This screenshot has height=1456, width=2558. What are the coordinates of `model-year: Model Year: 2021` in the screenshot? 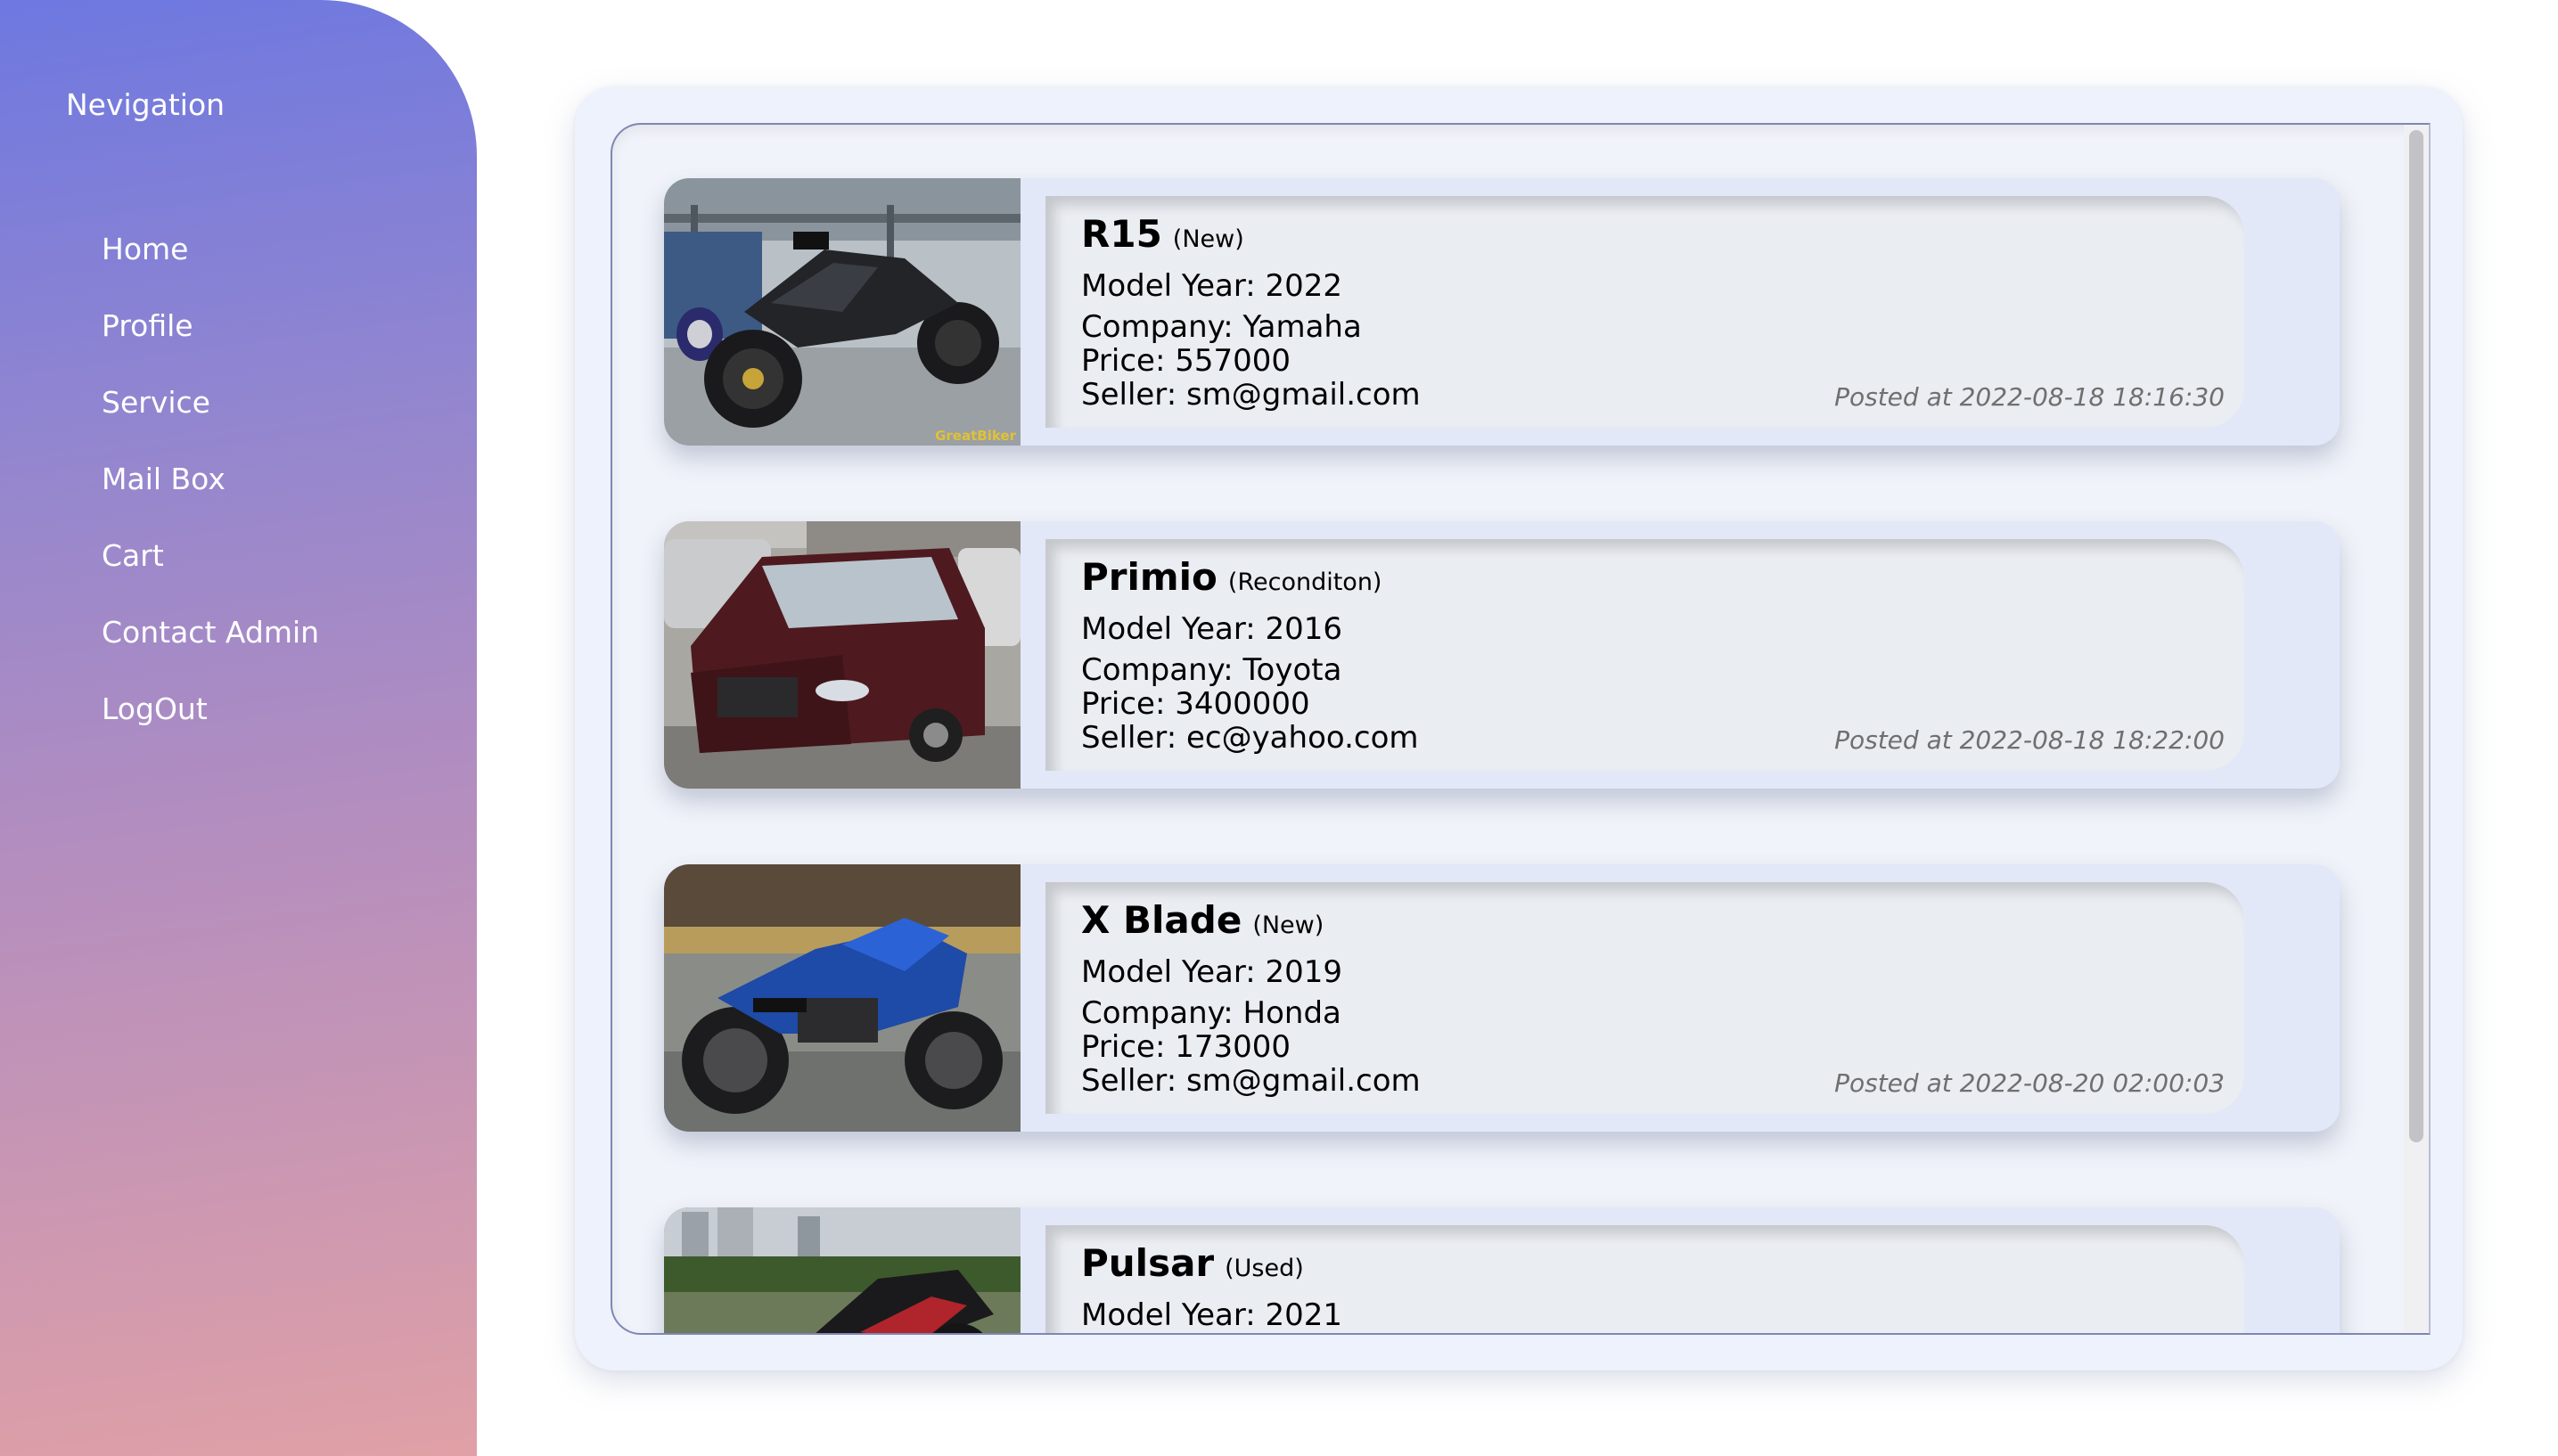 It's located at (1212, 1315).